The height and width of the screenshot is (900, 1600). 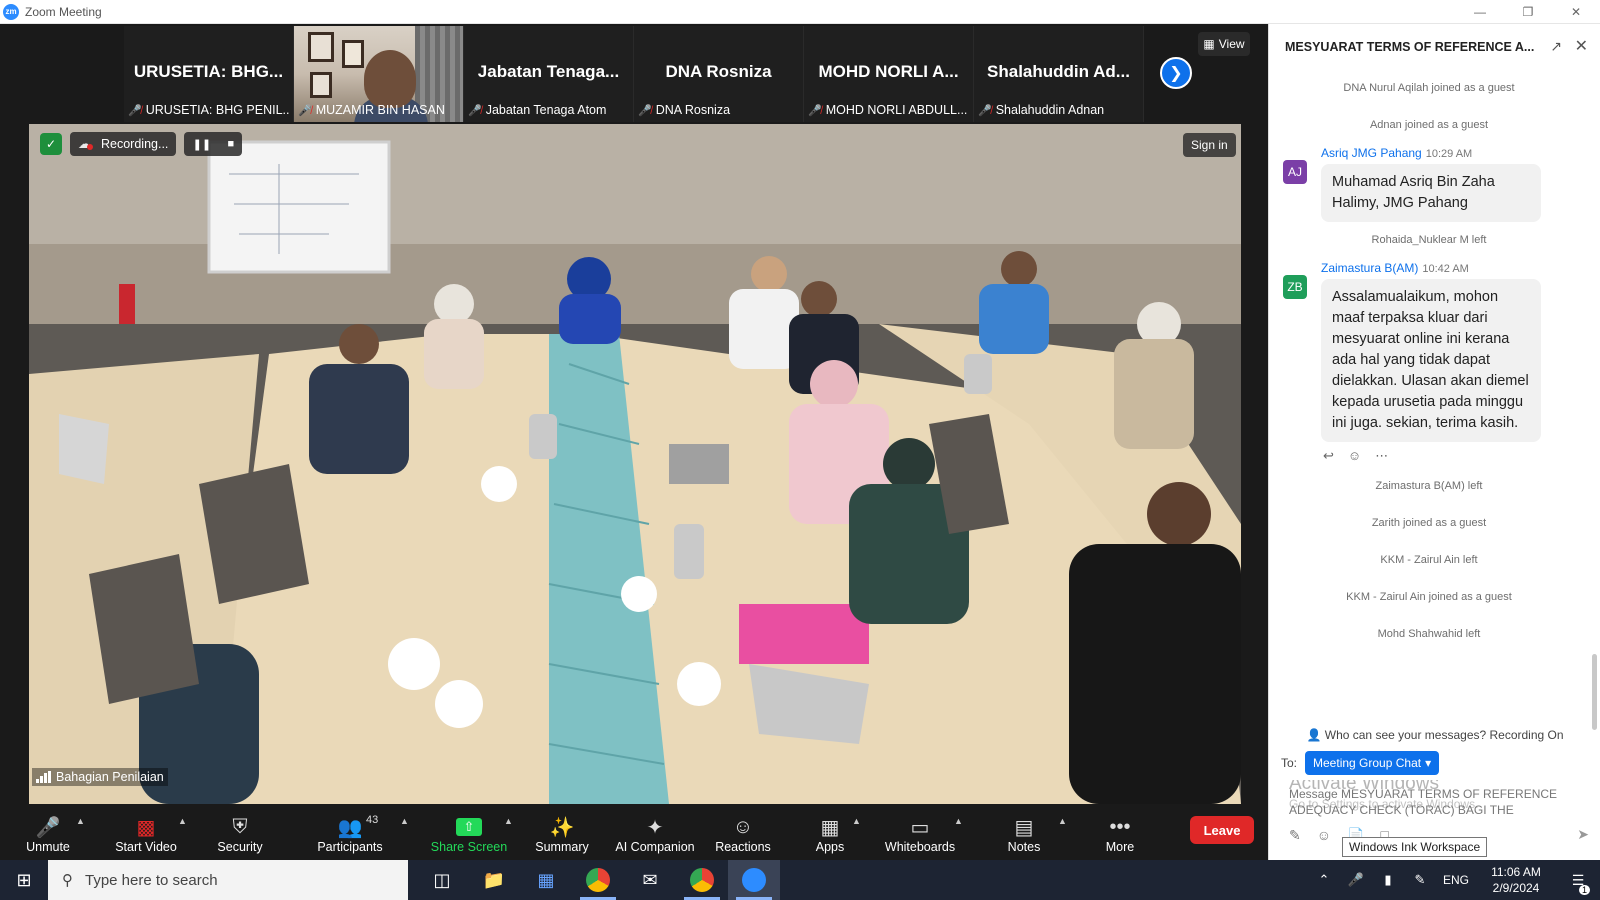 I want to click on participant-tile: Jabatan Tenaga... 🎤̸ Jabatan Tenaga Atom, so click(x=549, y=74).